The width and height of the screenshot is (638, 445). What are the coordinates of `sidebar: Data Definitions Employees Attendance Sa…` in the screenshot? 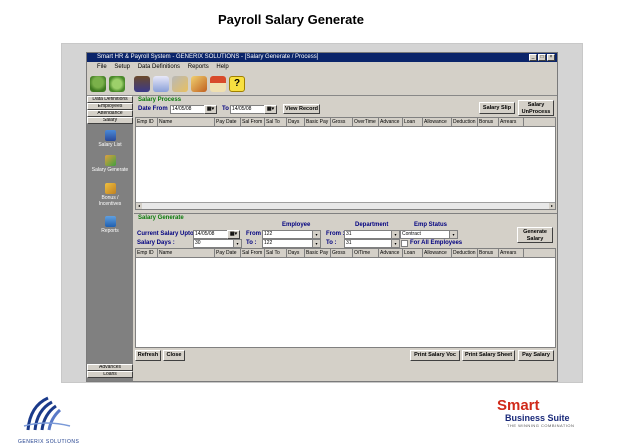 It's located at (110, 238).